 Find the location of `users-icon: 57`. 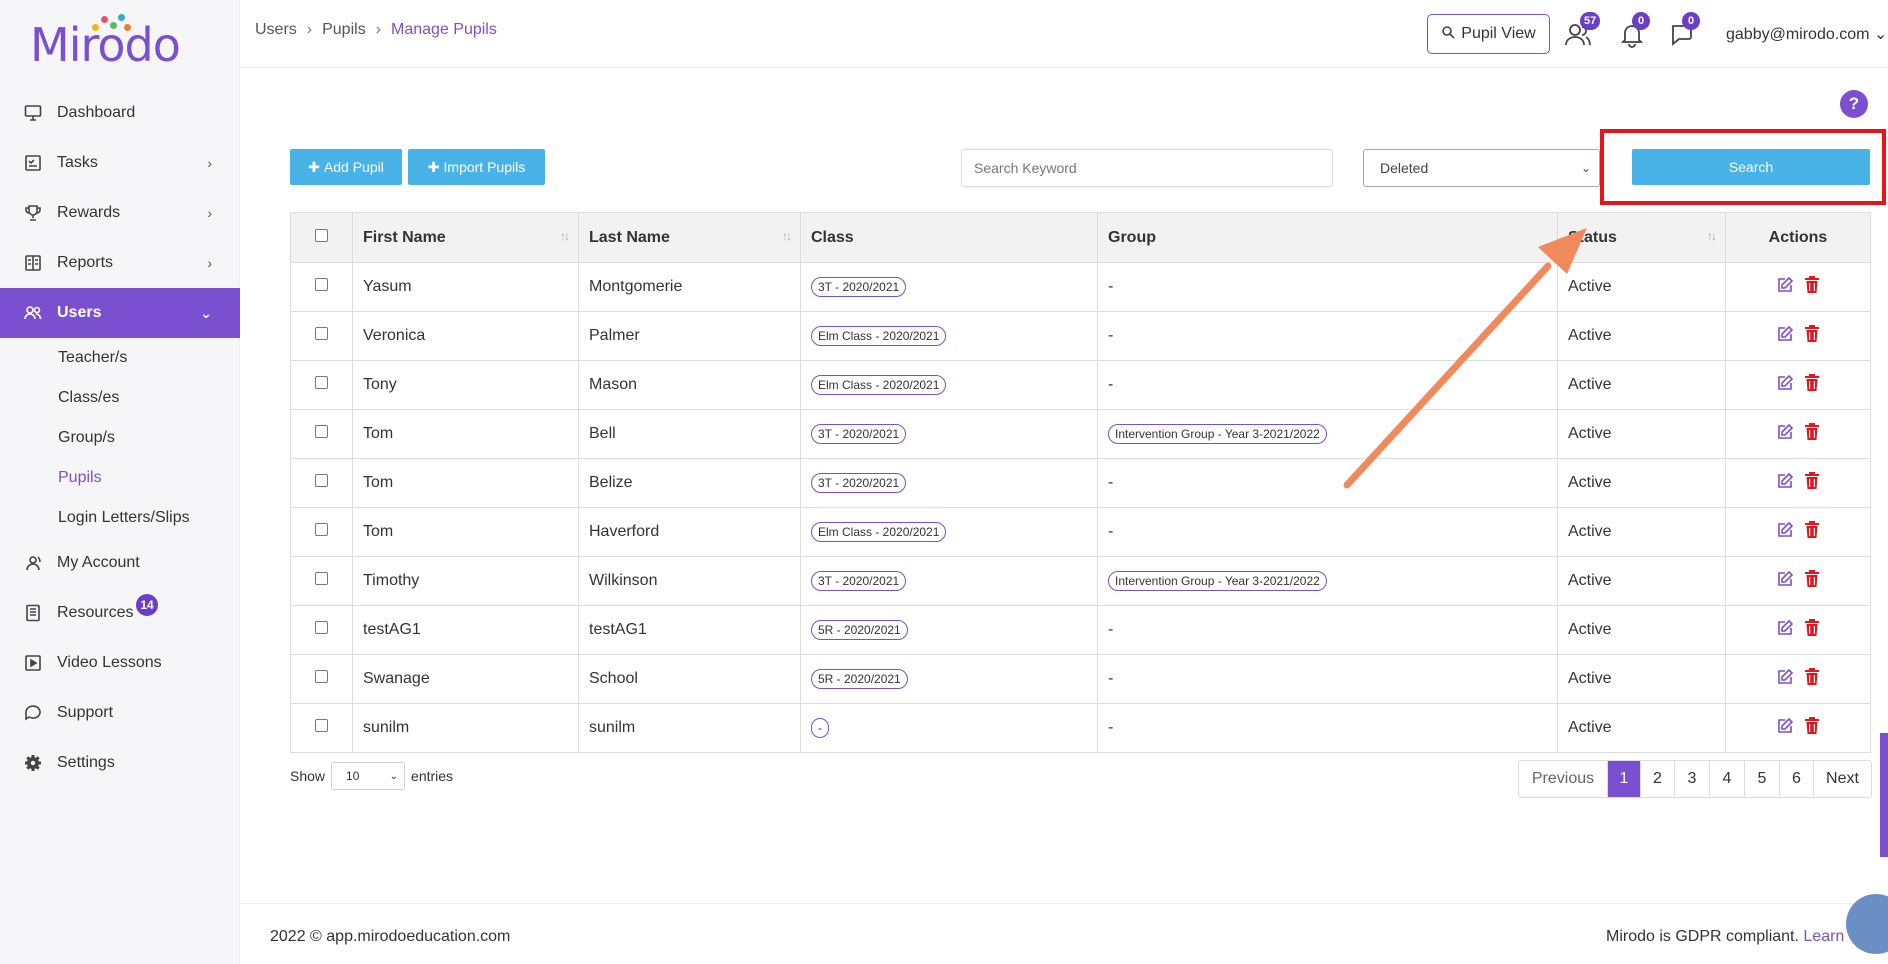

users-icon: 57 is located at coordinates (1582, 30).